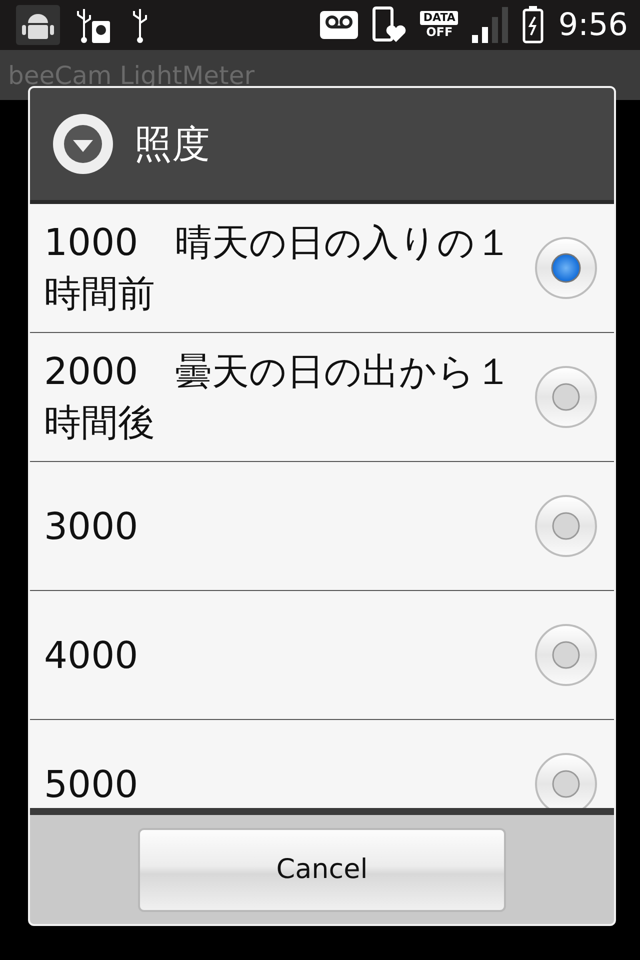 This screenshot has height=960, width=640. What do you see at coordinates (38, 25) in the screenshot?
I see `android-robot-icon` at bounding box center [38, 25].